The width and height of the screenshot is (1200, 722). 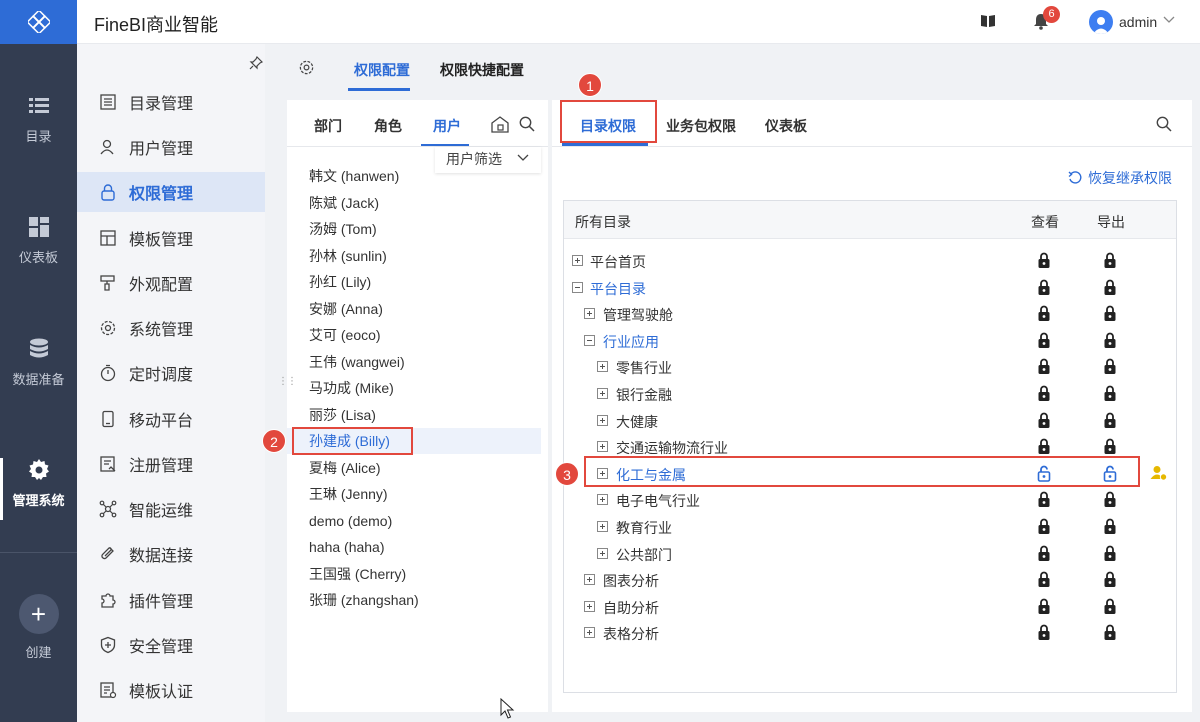 What do you see at coordinates (870, 314) in the screenshot?
I see `tree-row: 管理驾驶舱` at bounding box center [870, 314].